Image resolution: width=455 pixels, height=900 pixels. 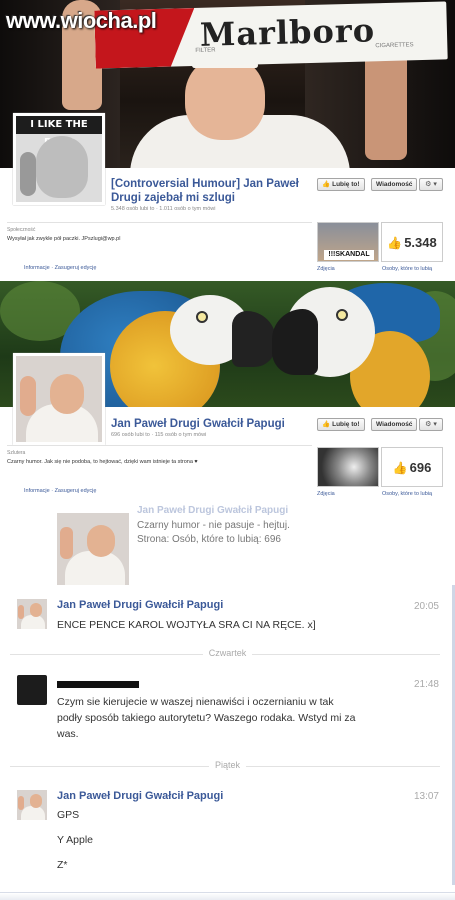 What do you see at coordinates (95, 568) in the screenshot?
I see `shared-robe` at bounding box center [95, 568].